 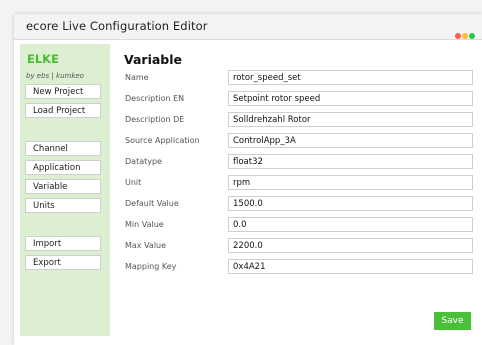 What do you see at coordinates (350, 140) in the screenshot?
I see `source-application-field: ControlApp_3A` at bounding box center [350, 140].